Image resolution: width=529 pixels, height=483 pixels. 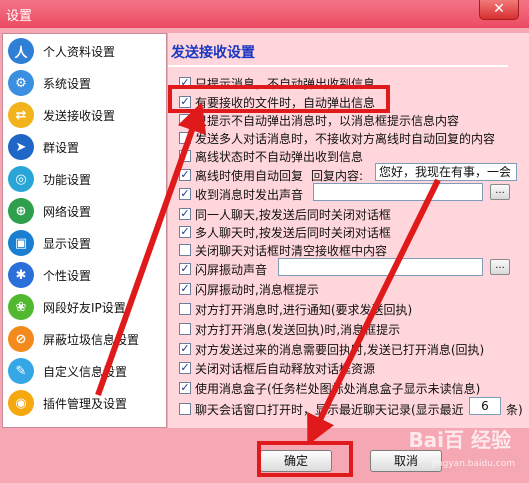 I want to click on baidu-watermark: Bai百 经验, so click(x=459, y=440).